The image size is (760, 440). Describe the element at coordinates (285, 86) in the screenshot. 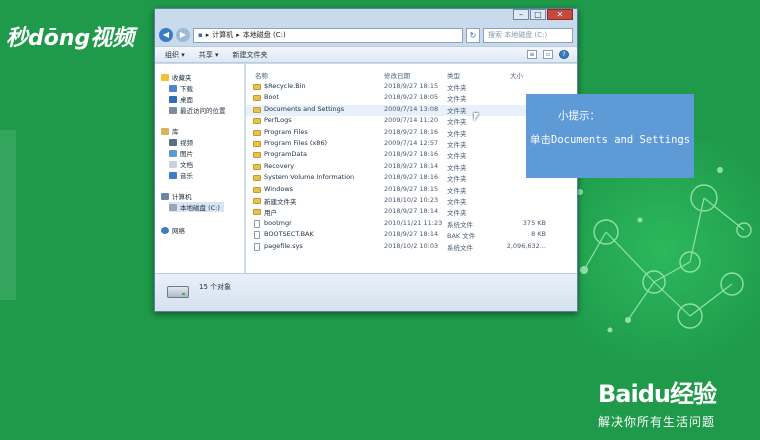

I see `file-name: $Recycle.Bin` at that location.